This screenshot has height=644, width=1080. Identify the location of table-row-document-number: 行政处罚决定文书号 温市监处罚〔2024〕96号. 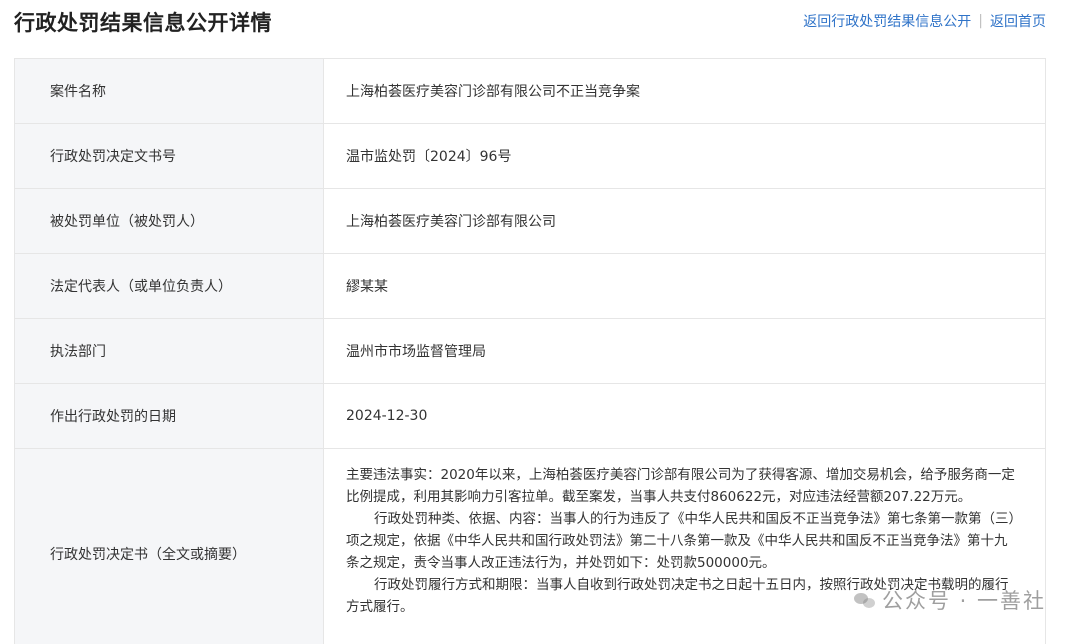
(530, 156).